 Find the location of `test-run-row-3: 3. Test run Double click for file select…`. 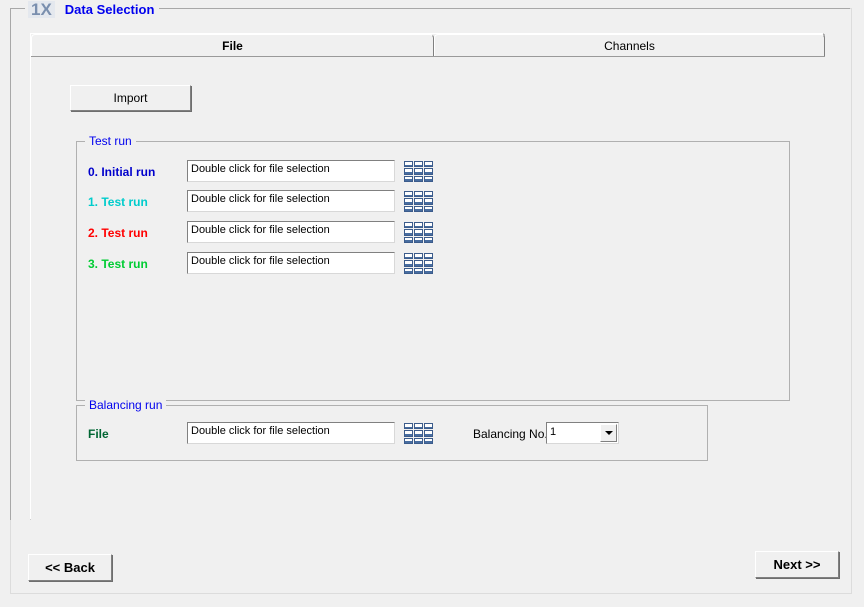

test-run-row-3: 3. Test run Double click for file select… is located at coordinates (433, 265).